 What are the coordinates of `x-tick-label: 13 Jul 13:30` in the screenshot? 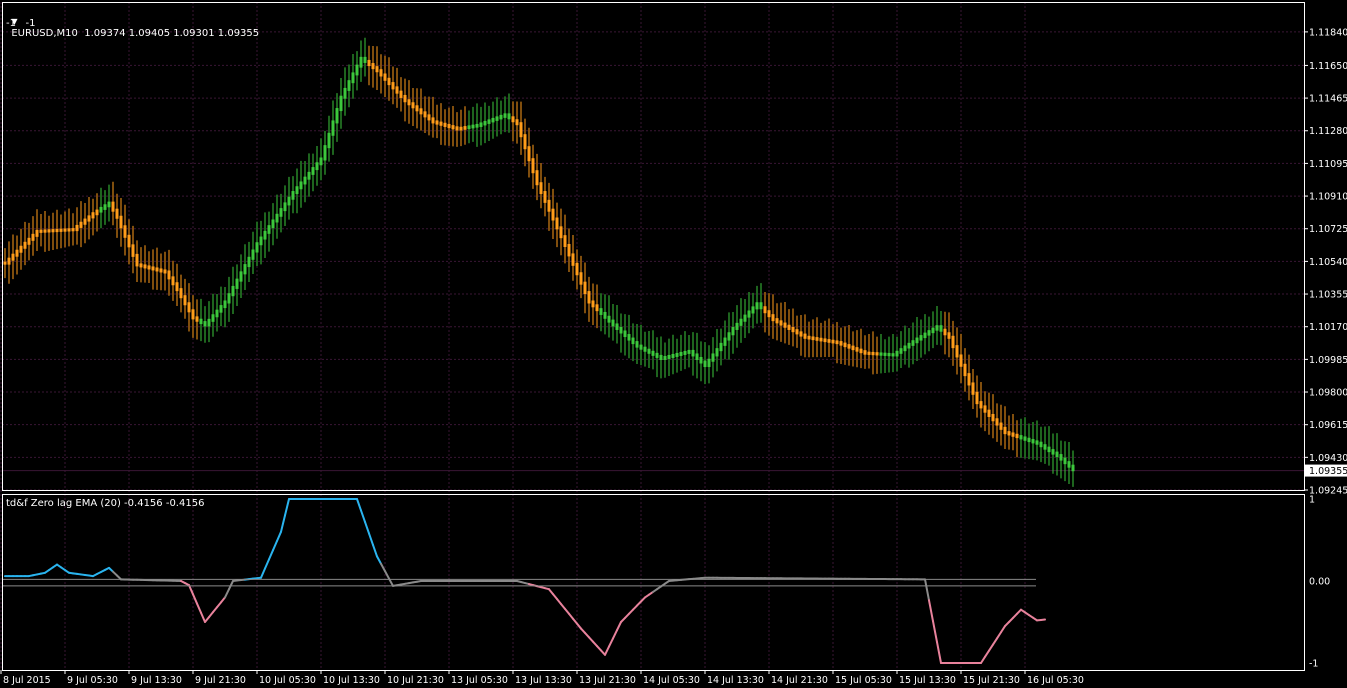 It's located at (543, 680).